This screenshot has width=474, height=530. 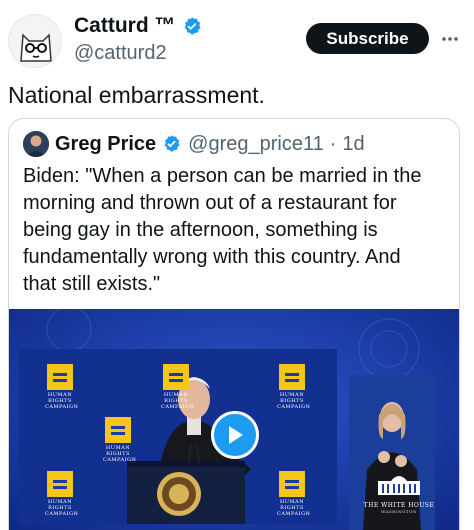 I want to click on author-handle: @catturd2, so click(x=120, y=53).